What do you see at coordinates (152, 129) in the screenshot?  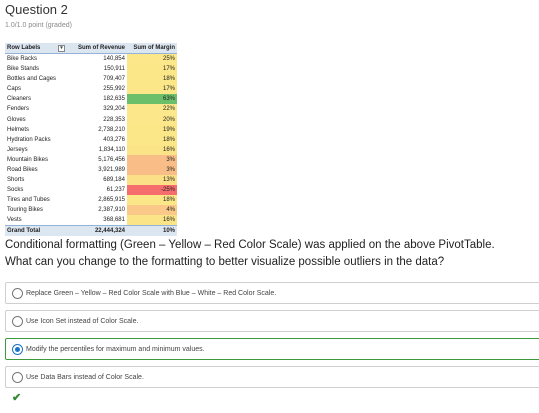 I see `margin-cell: 19%` at bounding box center [152, 129].